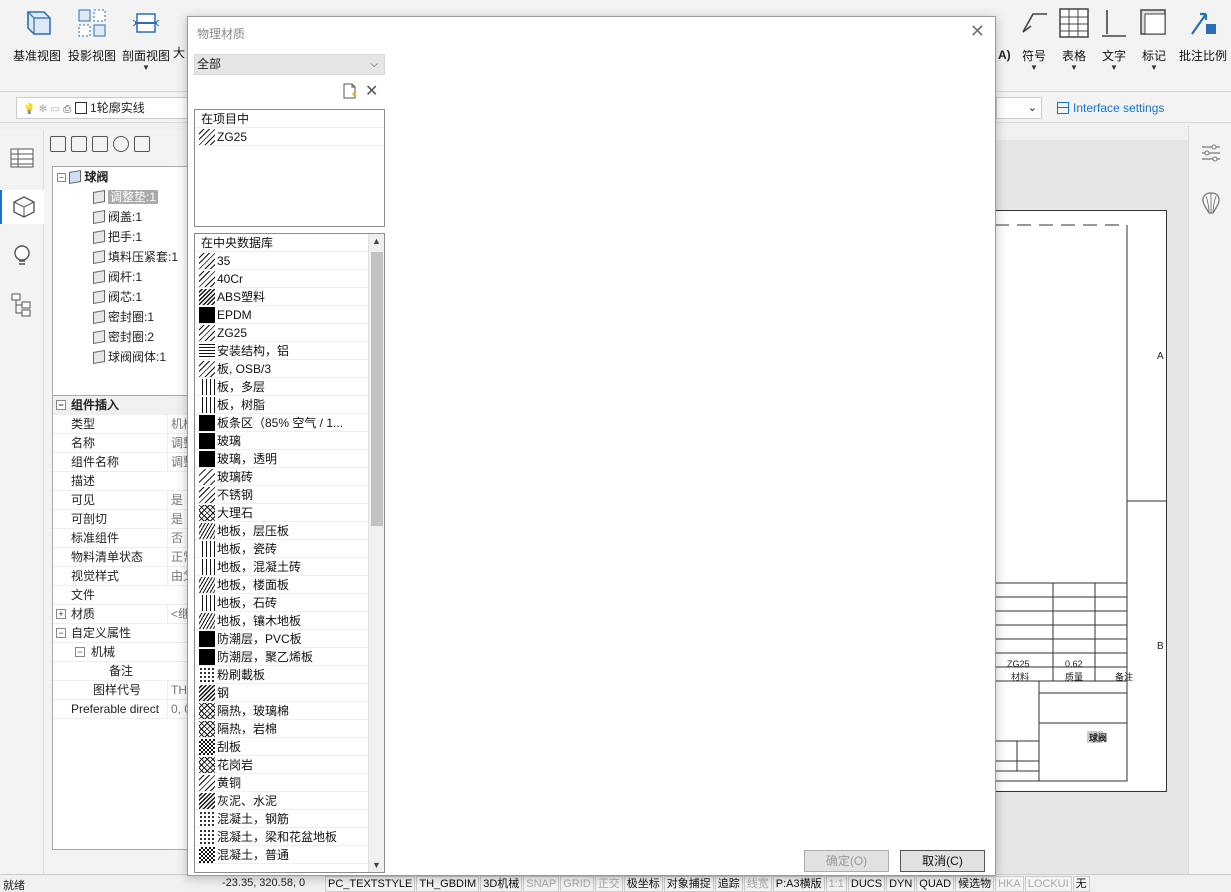 The height and width of the screenshot is (892, 1231). I want to click on status-toggle: PC_TEXTSTYLE, so click(370, 884).